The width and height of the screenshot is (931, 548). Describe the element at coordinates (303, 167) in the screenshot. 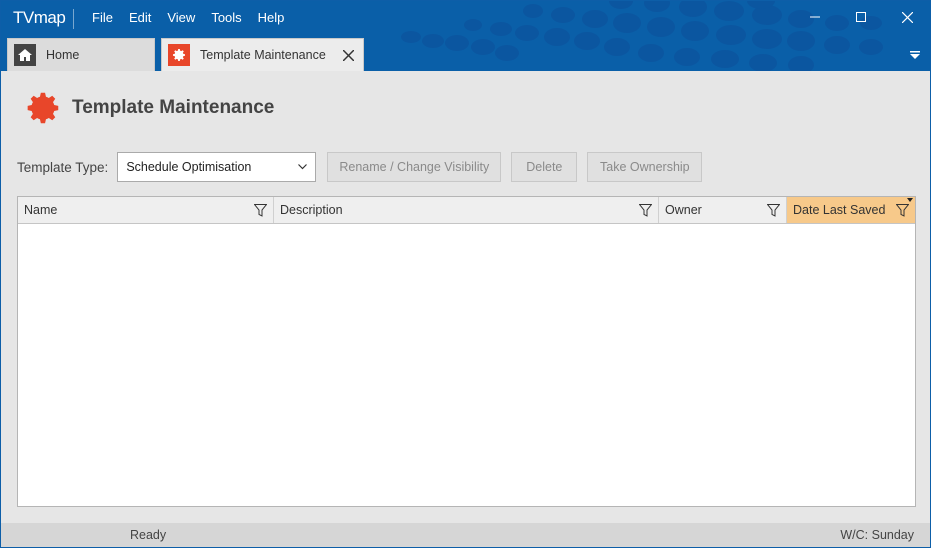

I see `chevron-down-icon` at that location.